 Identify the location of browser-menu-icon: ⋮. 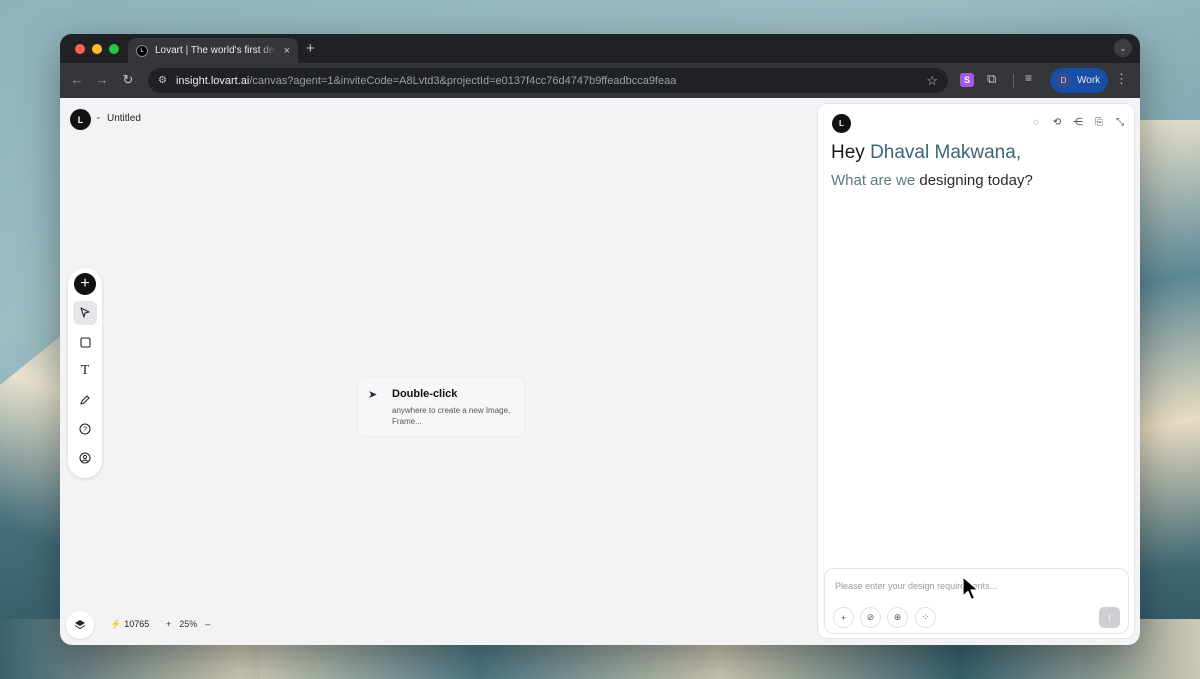
(1121, 79).